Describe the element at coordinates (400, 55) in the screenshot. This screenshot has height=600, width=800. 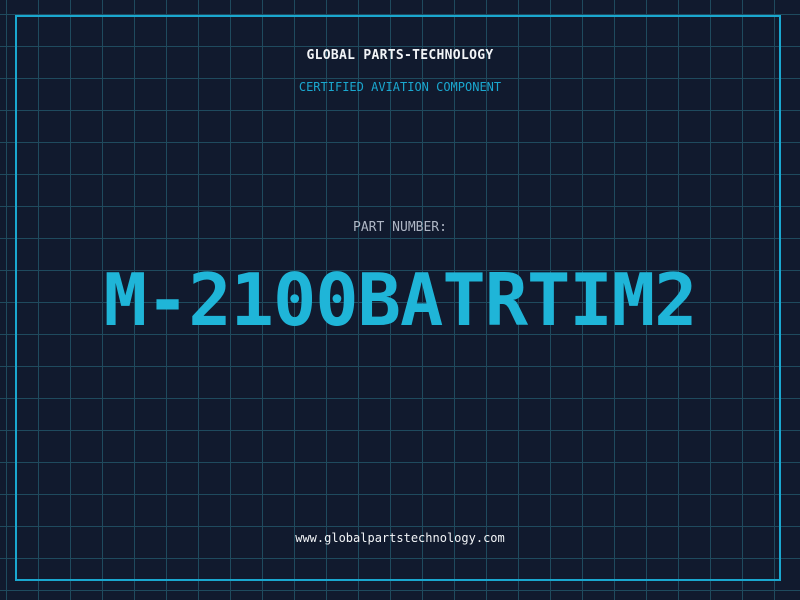
I see `company-name: GLOBAL PARTS-TECHNOLOGY` at that location.